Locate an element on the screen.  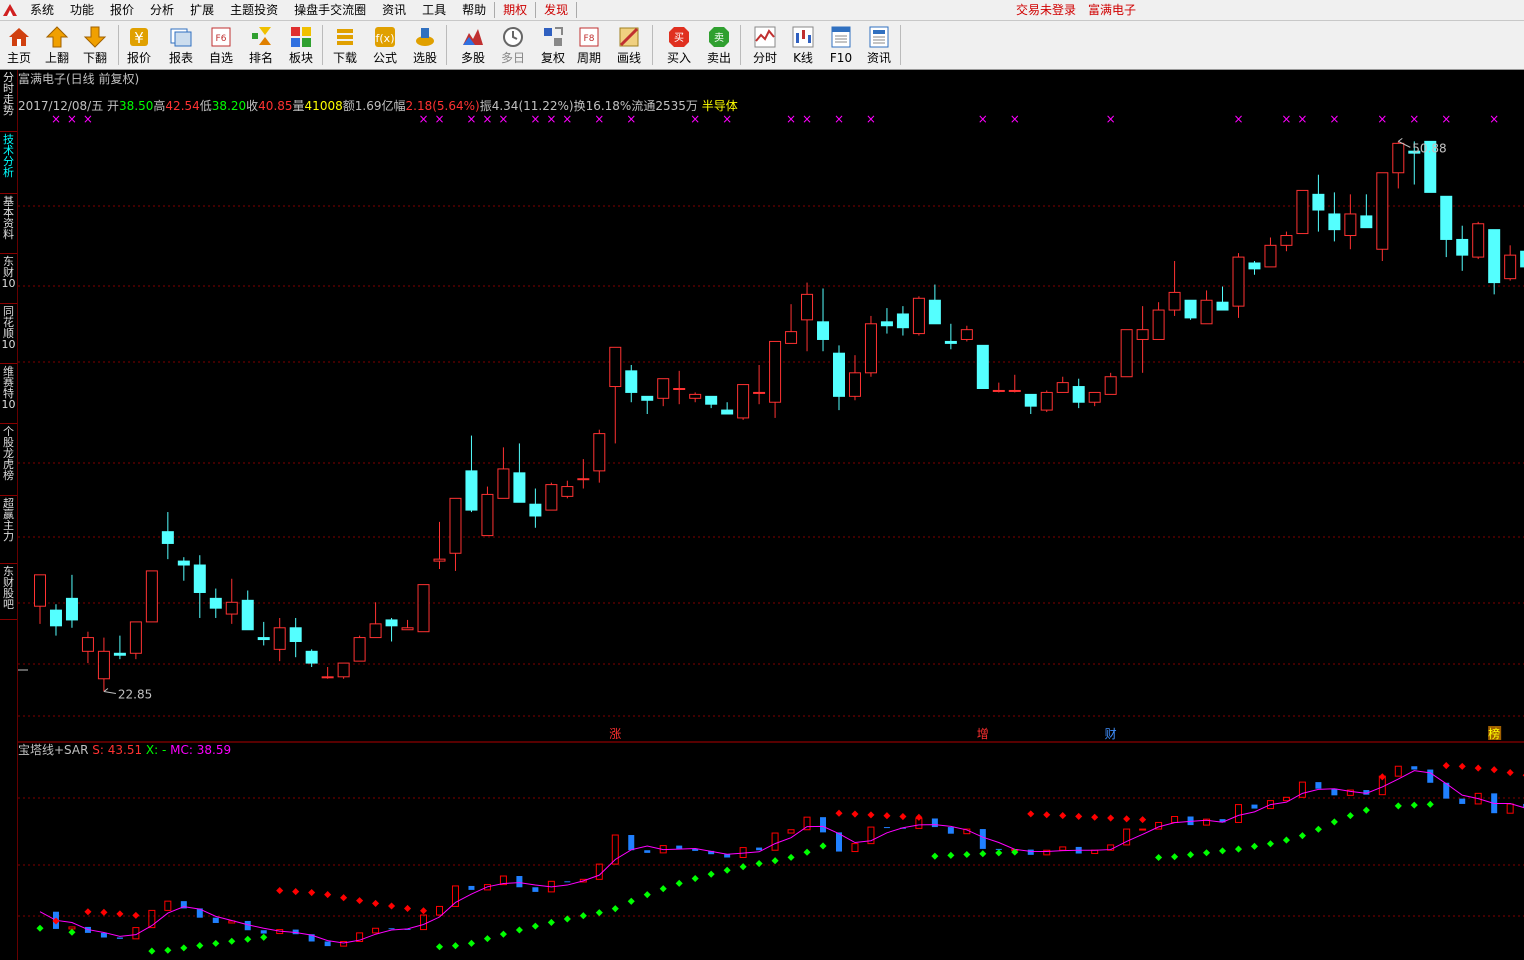
side-tab-0: 分时走势 is located at coordinates (8, 101).